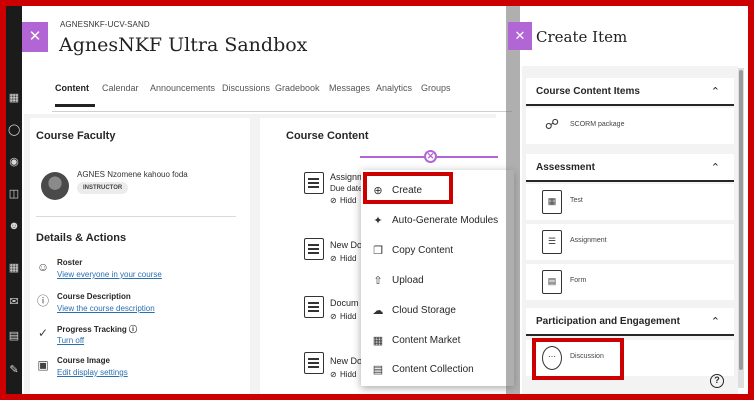 This screenshot has height=400, width=754. Describe the element at coordinates (597, 124) in the screenshot. I see `item-label: SCORM package` at that location.